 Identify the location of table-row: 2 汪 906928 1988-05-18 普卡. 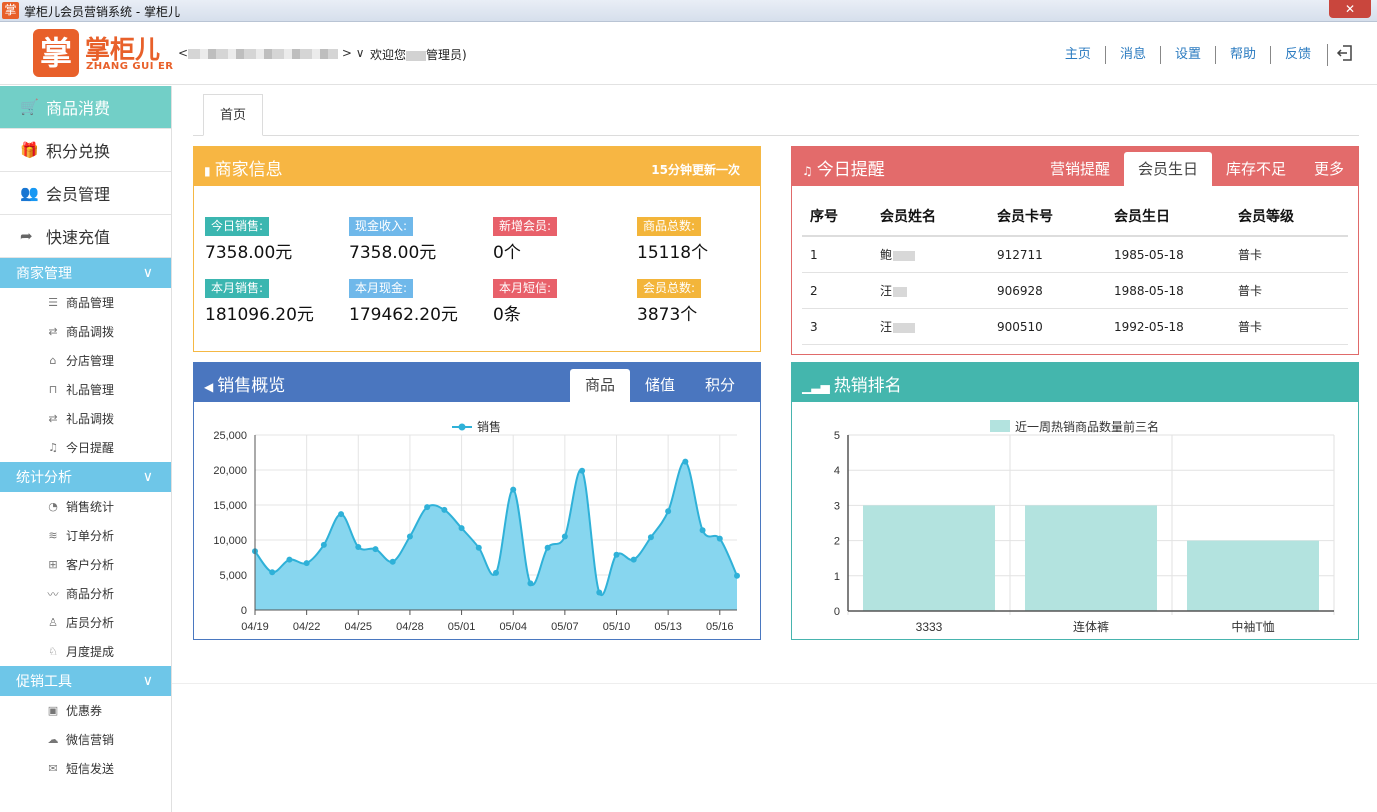
(1075, 290).